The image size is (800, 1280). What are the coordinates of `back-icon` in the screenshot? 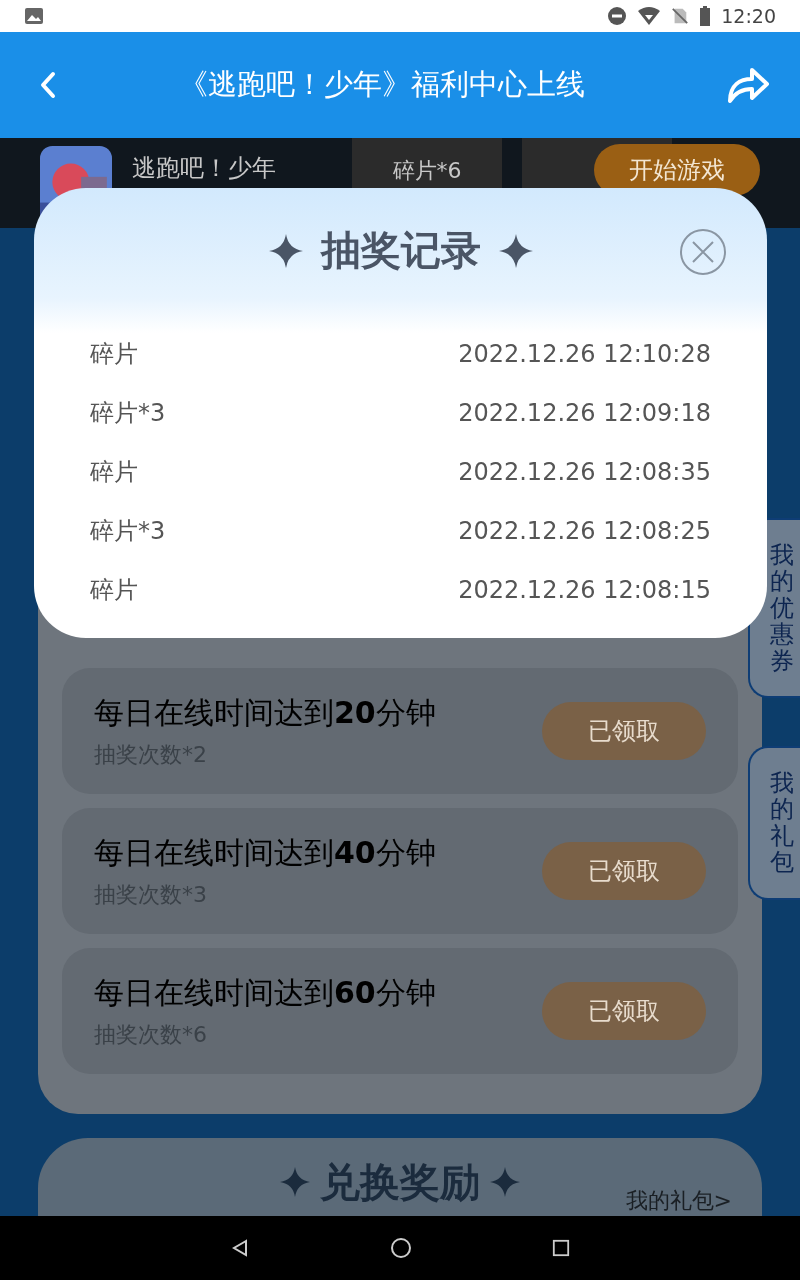 It's located at (48, 85).